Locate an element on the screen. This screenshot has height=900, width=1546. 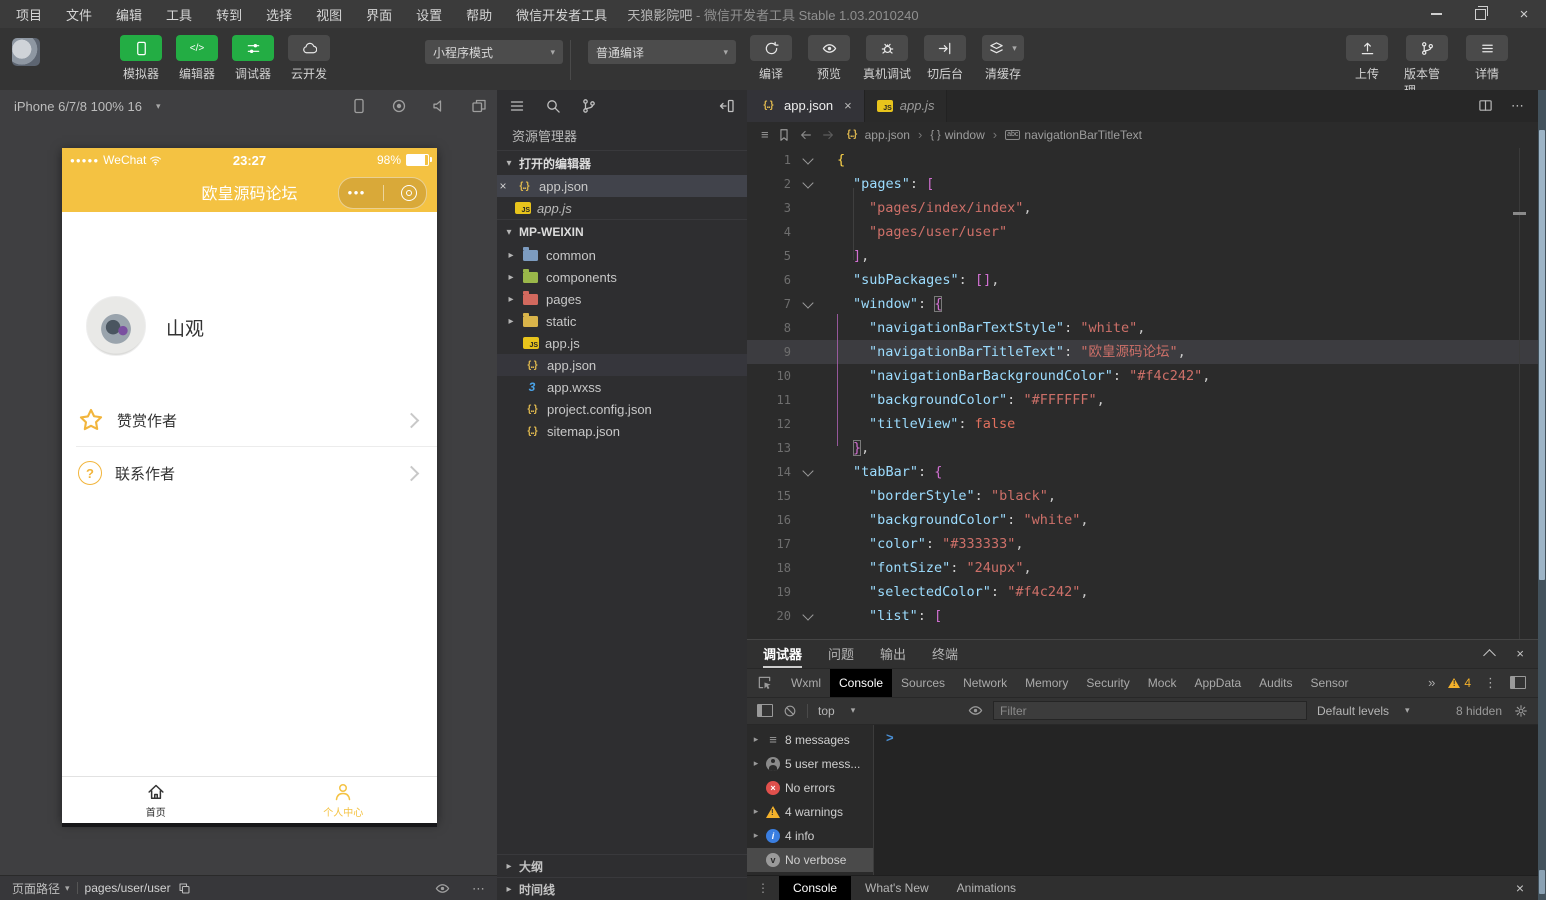
open-editor-item: JS app.js is located at coordinates (622, 208).